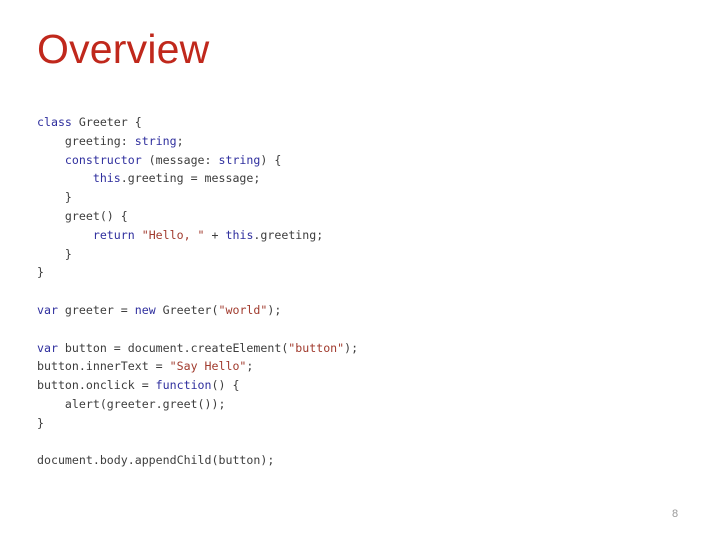  Describe the element at coordinates (113, 234) in the screenshot. I see `code-token-kw: return` at that location.